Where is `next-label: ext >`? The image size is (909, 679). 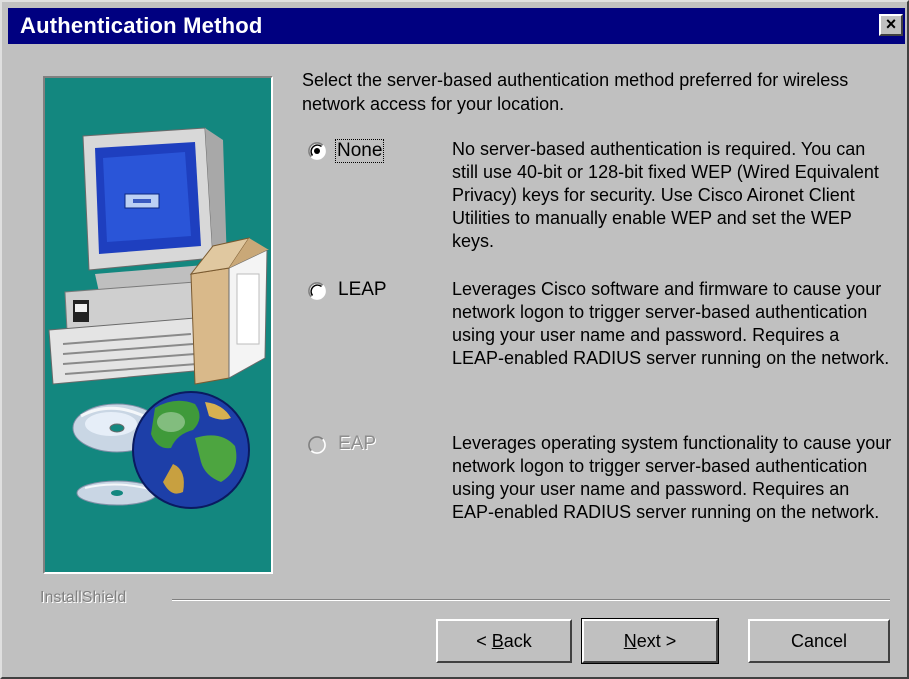 next-label: ext > is located at coordinates (656, 641).